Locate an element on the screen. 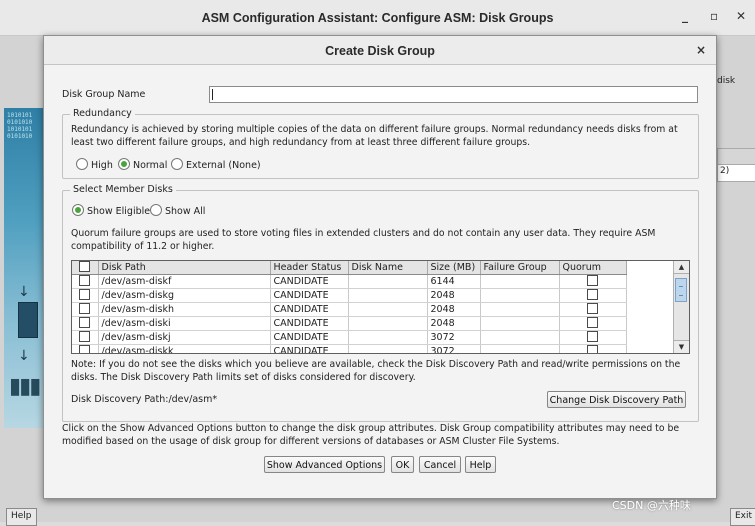 The height and width of the screenshot is (526, 755). disk-path-cell: /dev/asm-diskk is located at coordinates (184, 348).